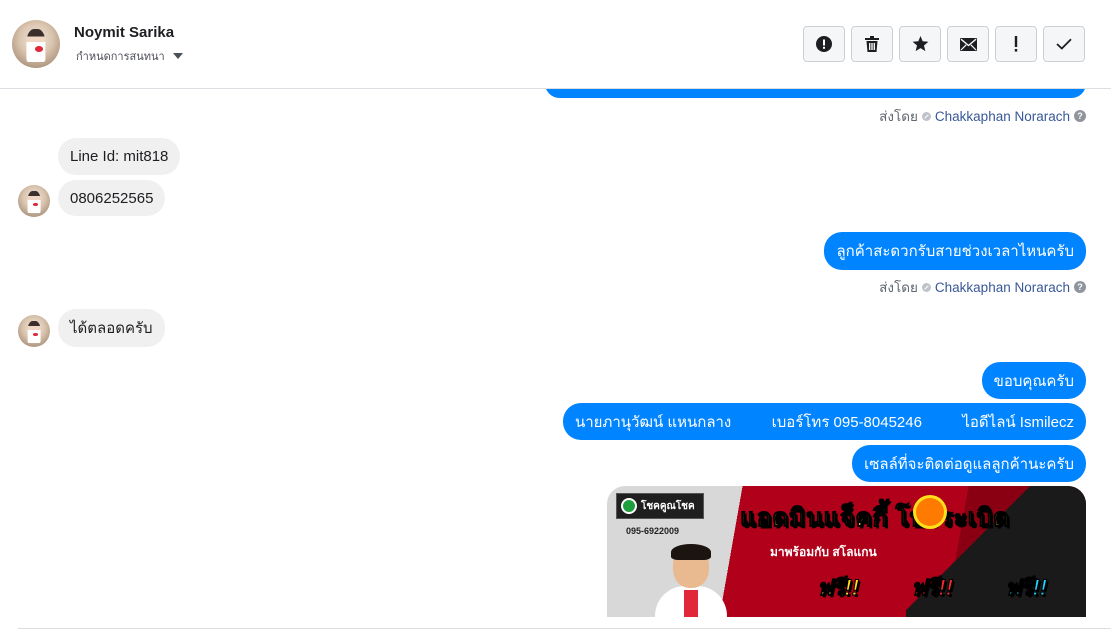 This screenshot has width=1111, height=632. Describe the element at coordinates (111, 328) in the screenshot. I see `message-bubble-incoming: ได้ตลอดครับ` at that location.